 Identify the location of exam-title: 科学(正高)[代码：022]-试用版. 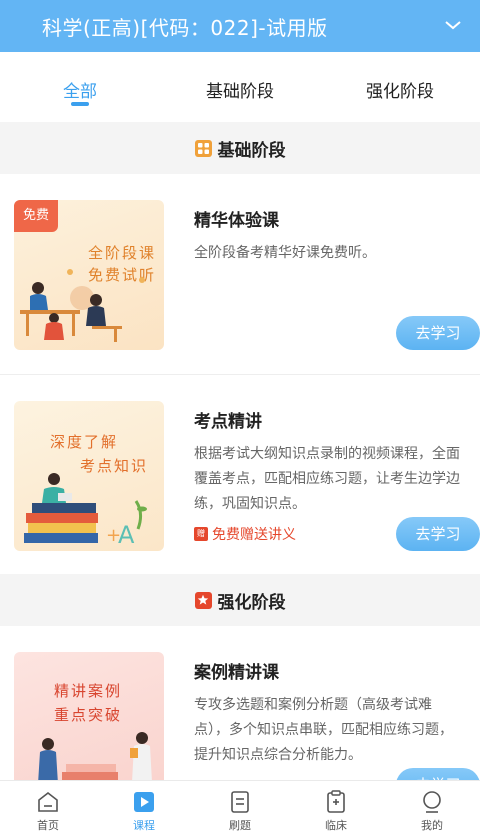
(185, 26).